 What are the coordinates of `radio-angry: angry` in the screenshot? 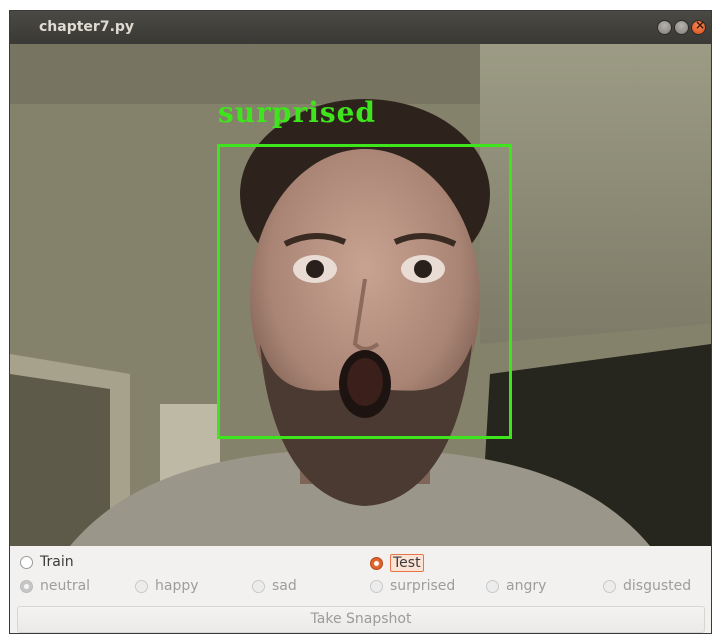 It's located at (516, 586).